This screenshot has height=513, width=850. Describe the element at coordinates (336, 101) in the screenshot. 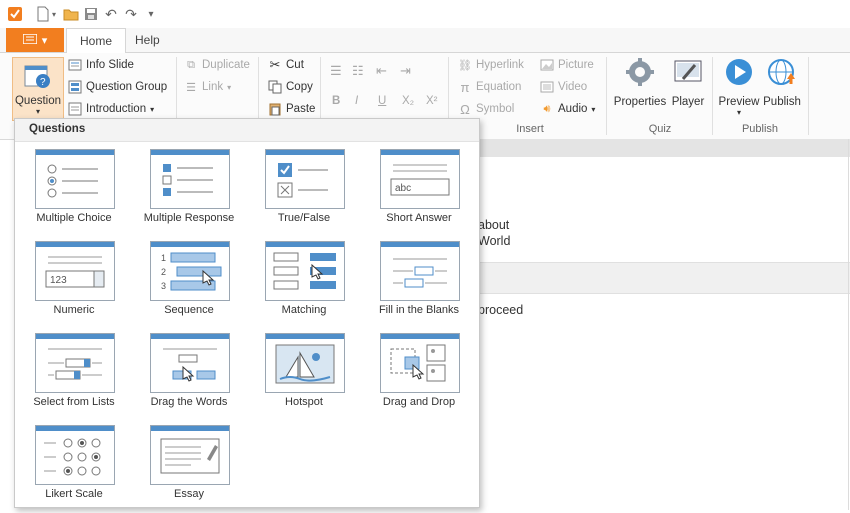

I see `bold-button: B` at that location.